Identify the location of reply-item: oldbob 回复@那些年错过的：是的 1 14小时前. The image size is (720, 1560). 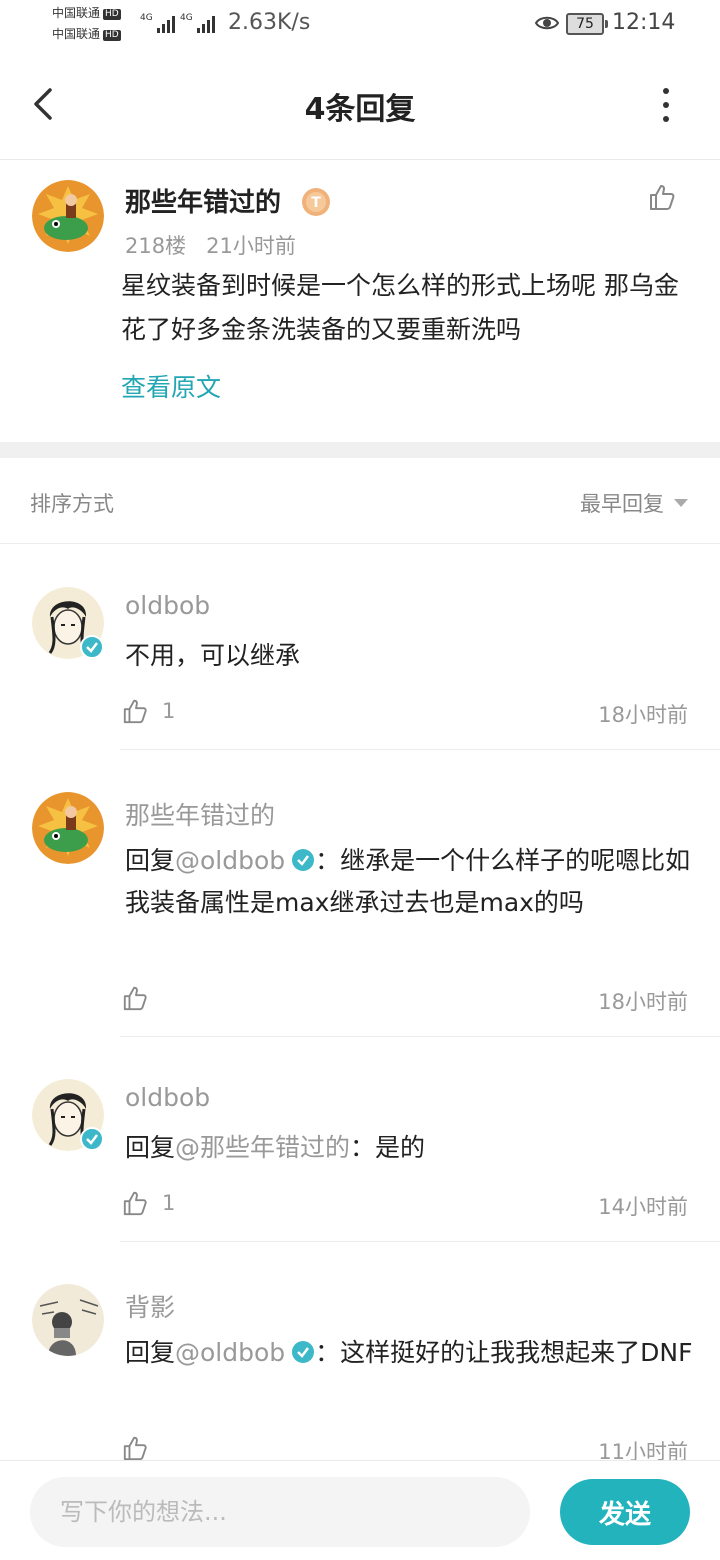
(360, 1139).